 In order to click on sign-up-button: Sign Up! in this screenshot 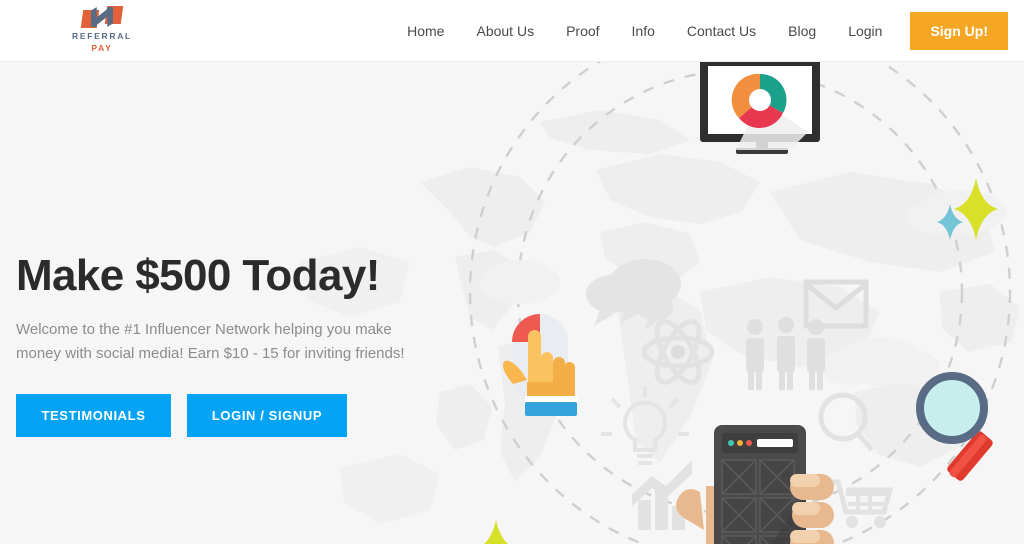, I will do `click(959, 31)`.